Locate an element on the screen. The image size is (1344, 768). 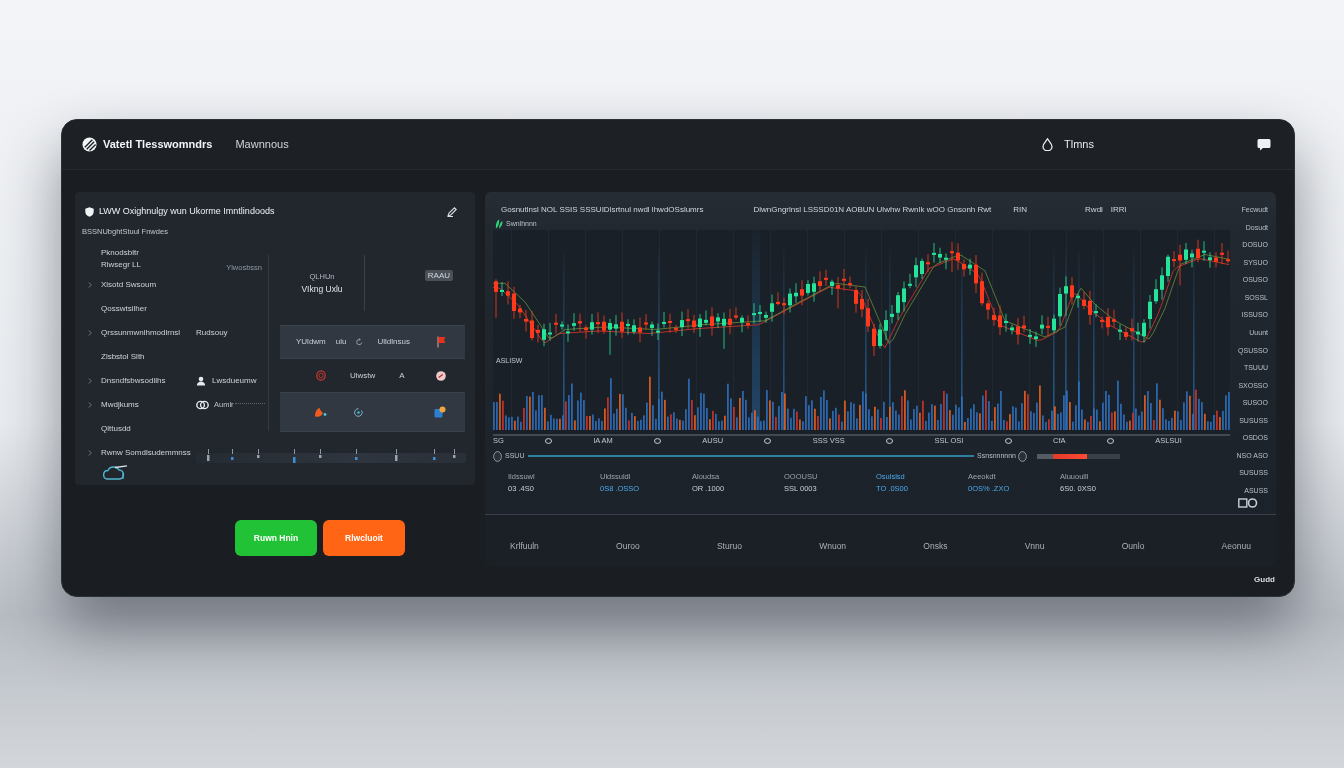
tag-label: RAAU is located at coordinates (438, 275).